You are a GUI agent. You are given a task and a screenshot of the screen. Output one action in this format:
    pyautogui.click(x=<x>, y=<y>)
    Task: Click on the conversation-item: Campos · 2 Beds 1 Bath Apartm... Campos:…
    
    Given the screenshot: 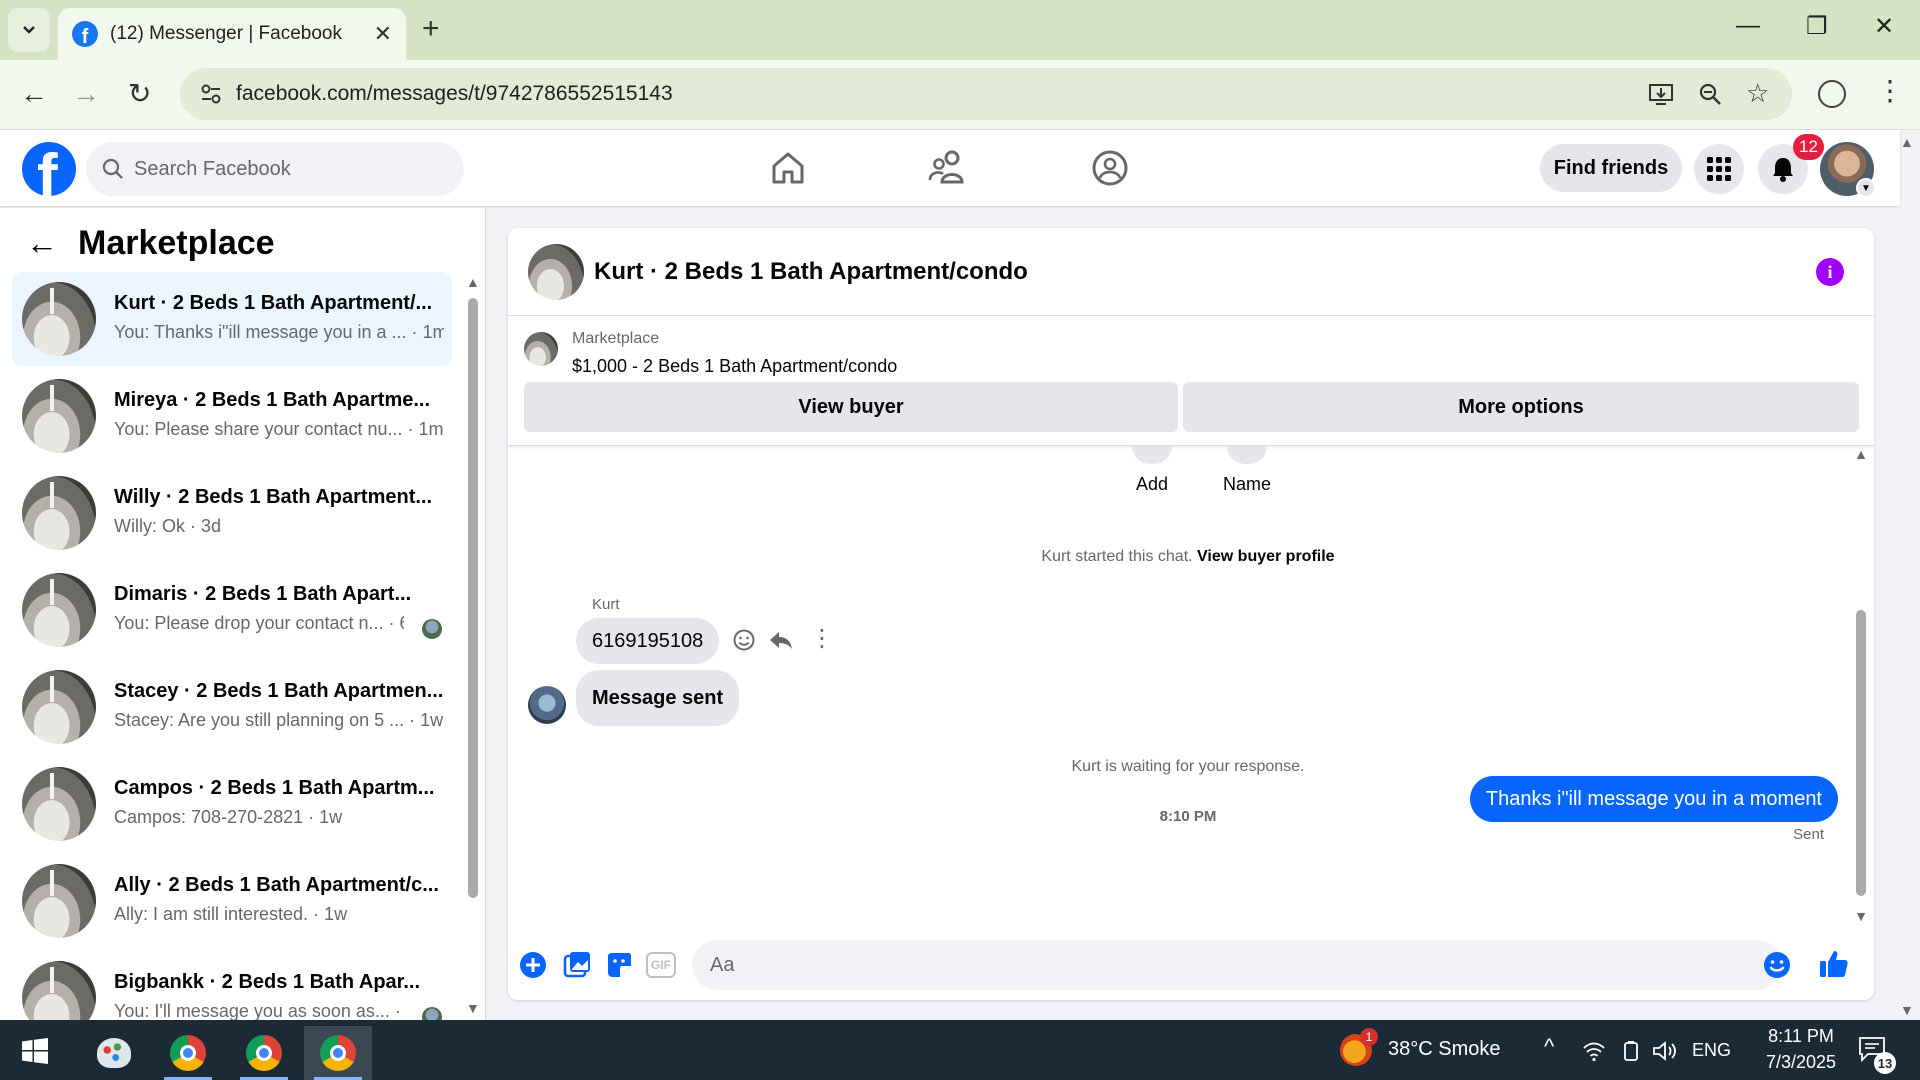 What is the action you would take?
    pyautogui.click(x=232, y=804)
    